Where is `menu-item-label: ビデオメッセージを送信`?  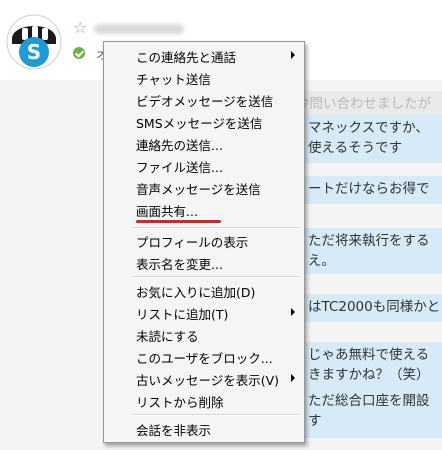
menu-item-label: ビデオメッセージを送信 is located at coordinates (205, 101).